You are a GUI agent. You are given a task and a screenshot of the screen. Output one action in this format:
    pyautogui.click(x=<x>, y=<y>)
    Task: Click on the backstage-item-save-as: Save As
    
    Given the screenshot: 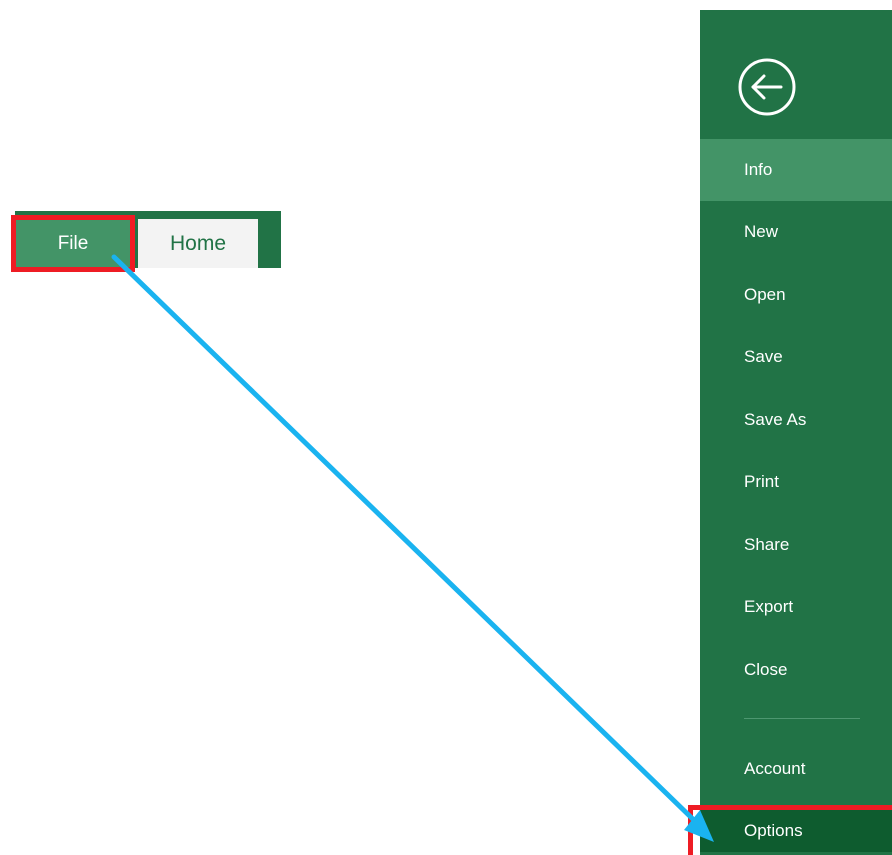 What is the action you would take?
    pyautogui.click(x=796, y=420)
    